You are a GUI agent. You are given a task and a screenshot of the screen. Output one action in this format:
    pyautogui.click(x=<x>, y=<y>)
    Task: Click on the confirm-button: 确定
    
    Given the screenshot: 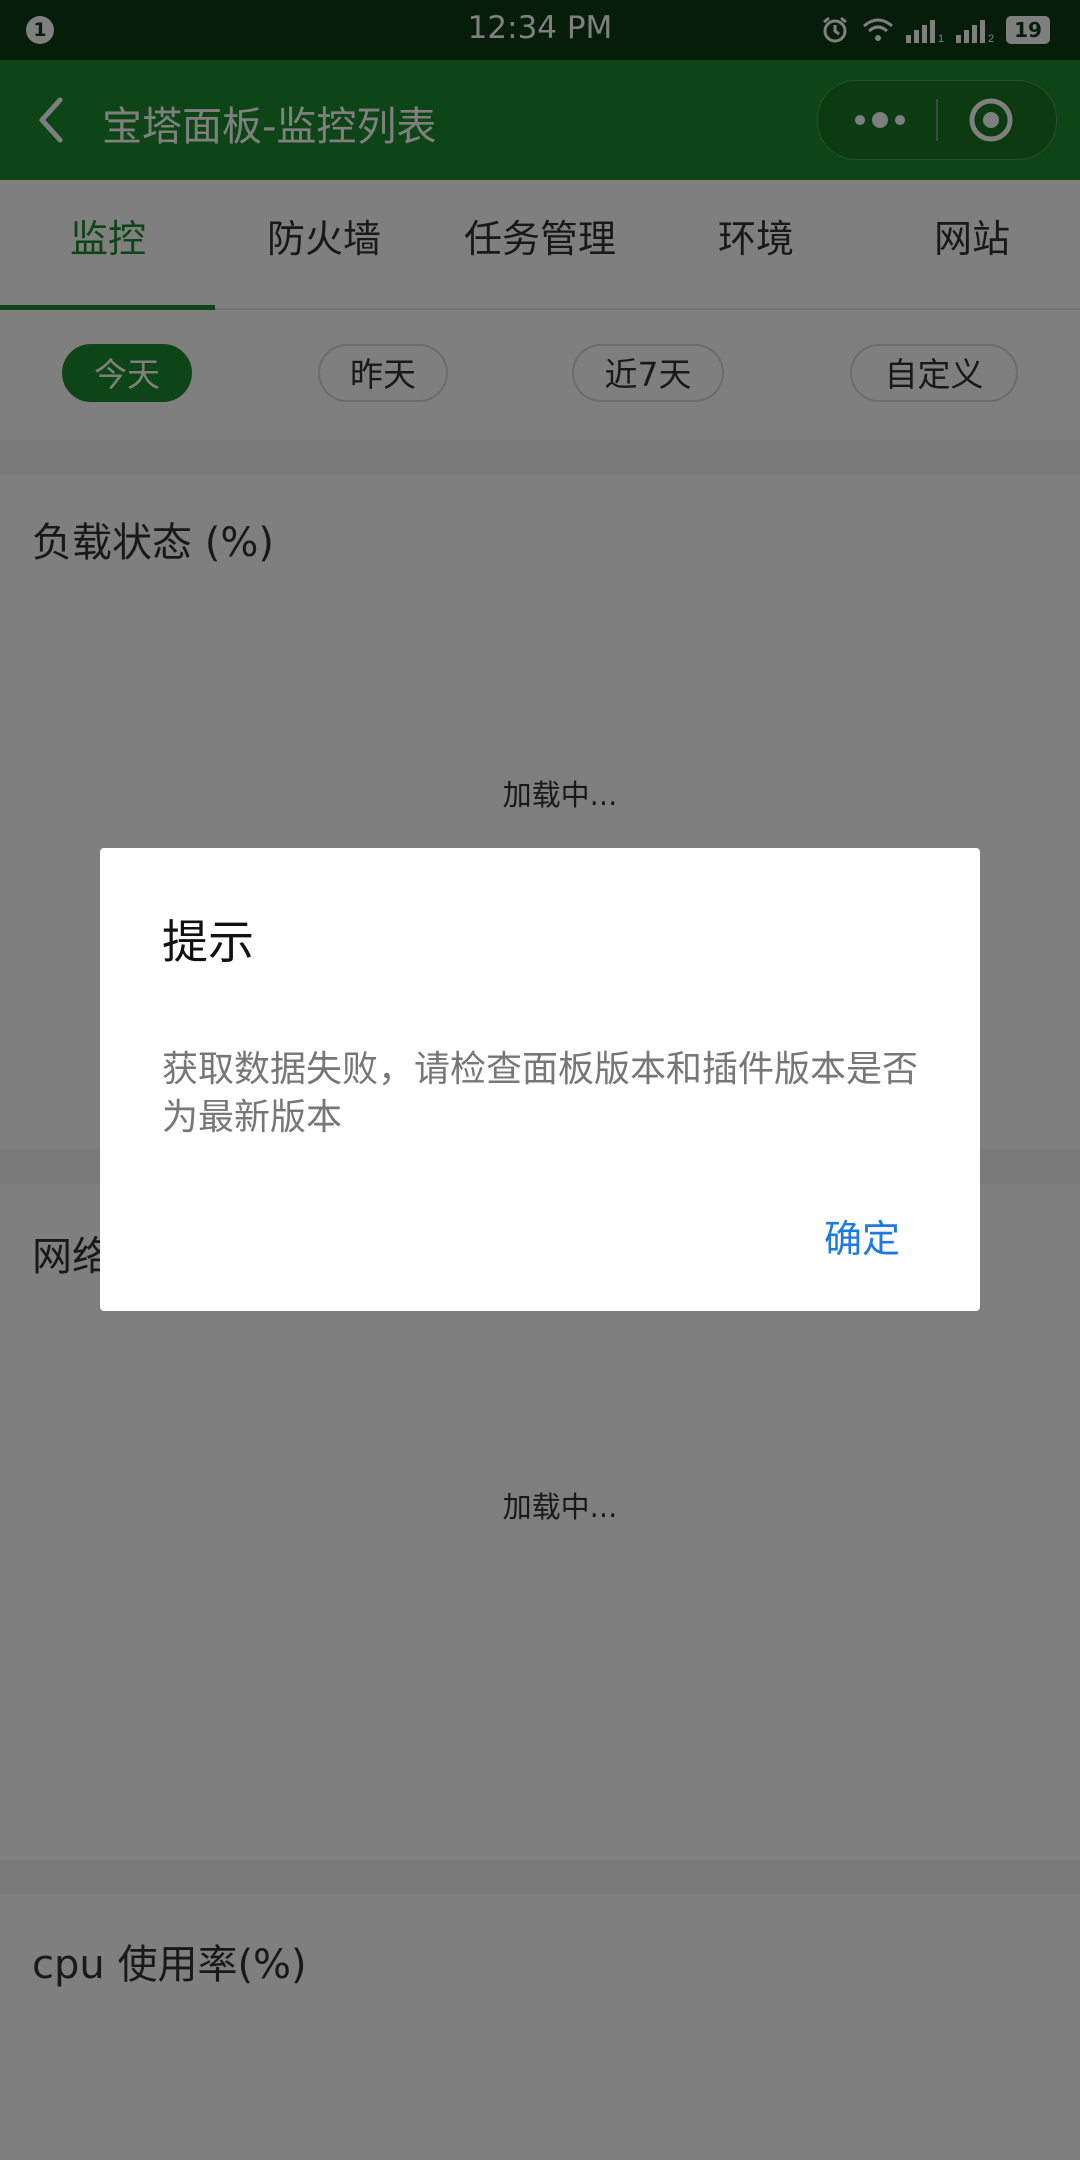 What is the action you would take?
    pyautogui.click(x=862, y=1235)
    